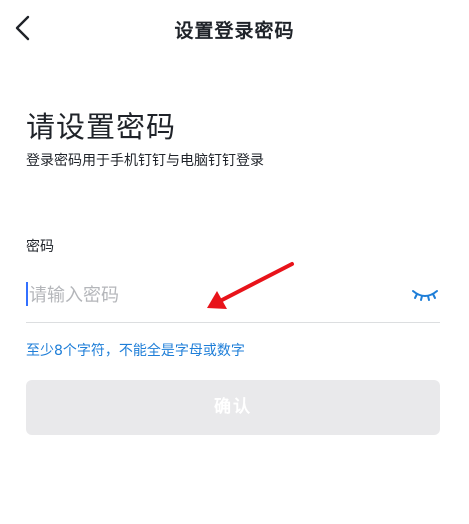 The width and height of the screenshot is (469, 524). Describe the element at coordinates (234, 31) in the screenshot. I see `page-title: 设置登录密码` at that location.